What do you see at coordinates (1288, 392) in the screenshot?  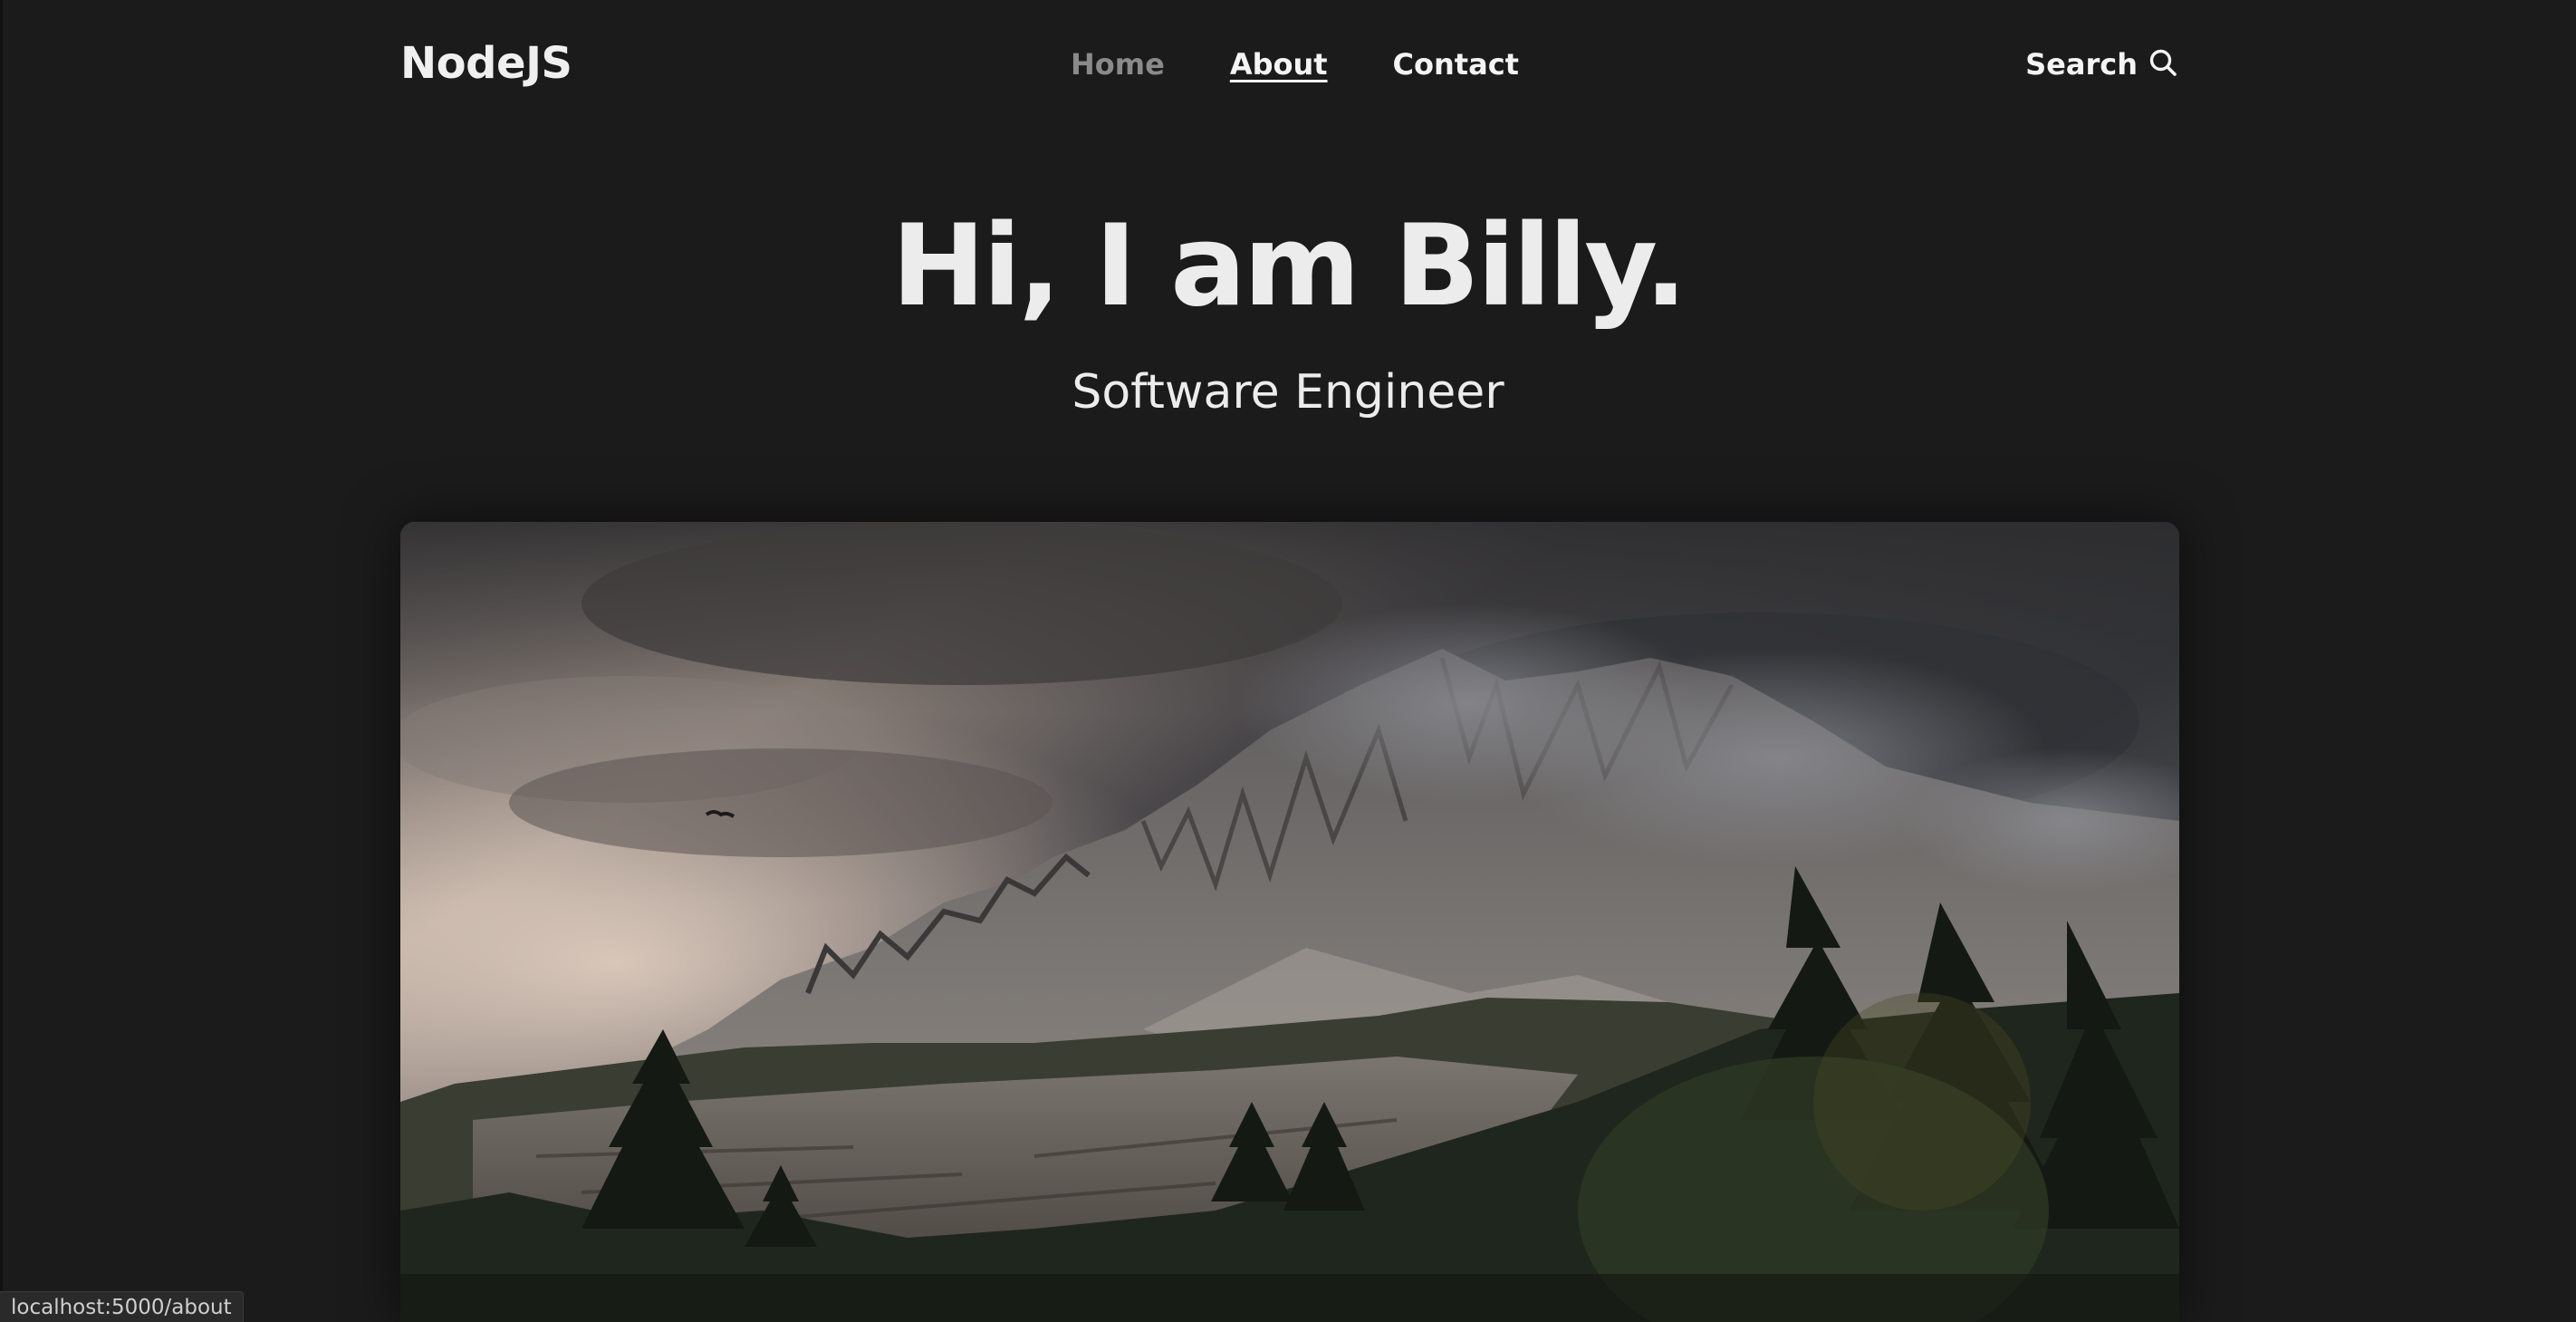 I see `hero-subtitle: Software Engineer` at bounding box center [1288, 392].